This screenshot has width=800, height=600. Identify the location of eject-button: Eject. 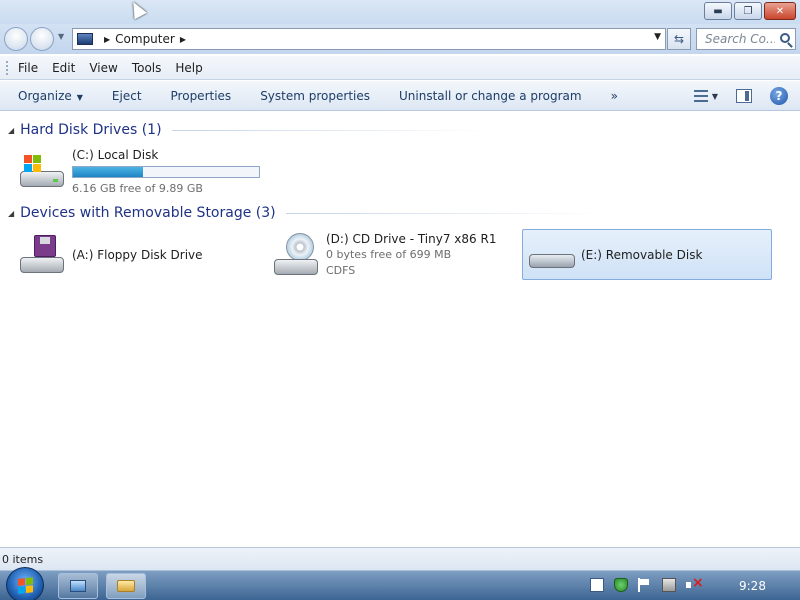
(127, 96).